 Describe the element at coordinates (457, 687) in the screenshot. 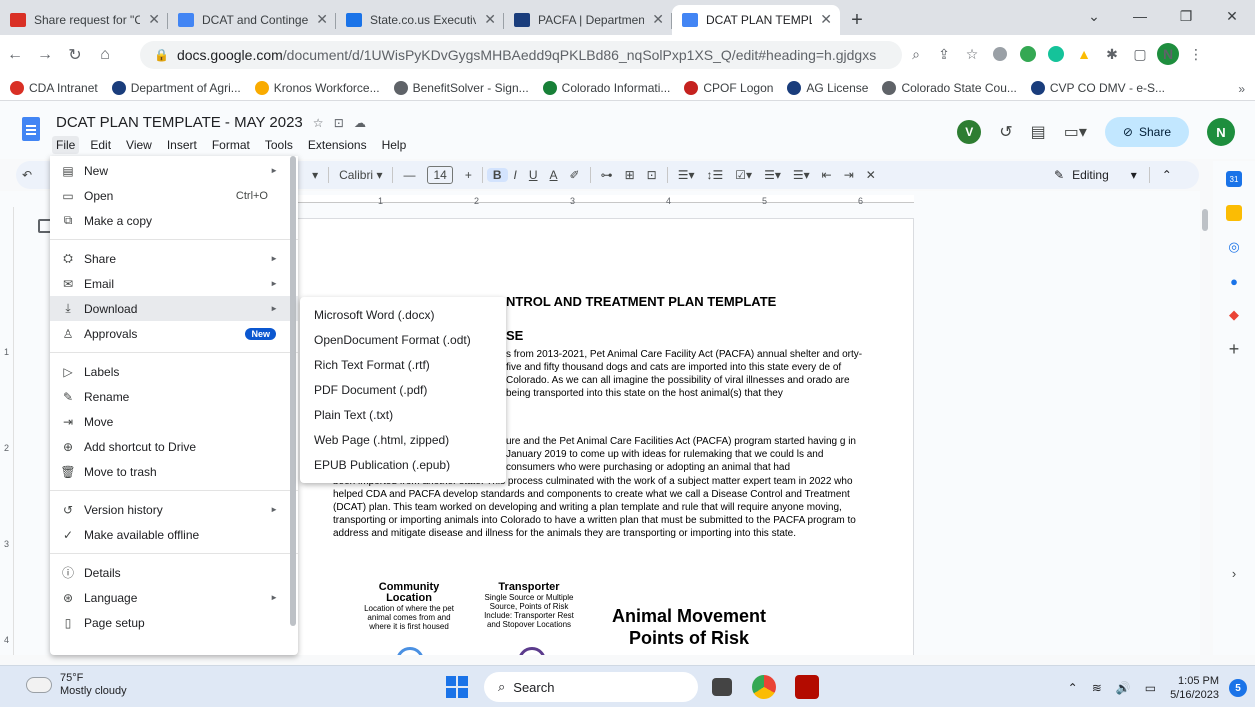

I see `windows-start-icon` at that location.